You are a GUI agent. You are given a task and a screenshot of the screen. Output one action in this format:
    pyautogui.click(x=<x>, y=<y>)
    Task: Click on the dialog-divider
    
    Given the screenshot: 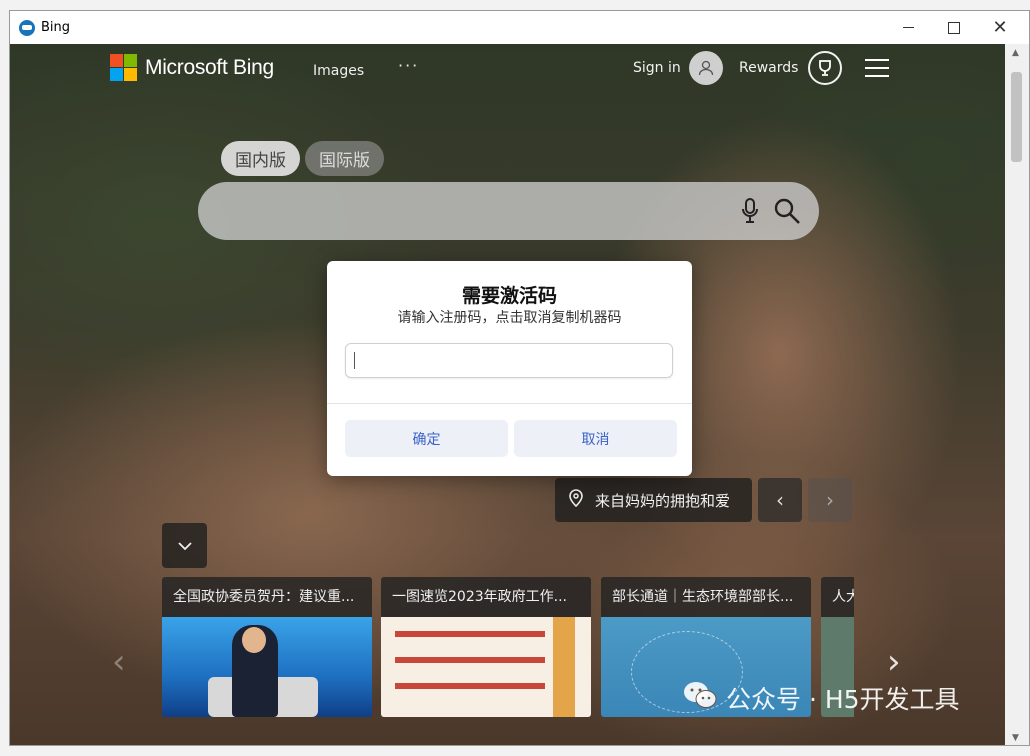 What is the action you would take?
    pyautogui.click(x=509, y=403)
    